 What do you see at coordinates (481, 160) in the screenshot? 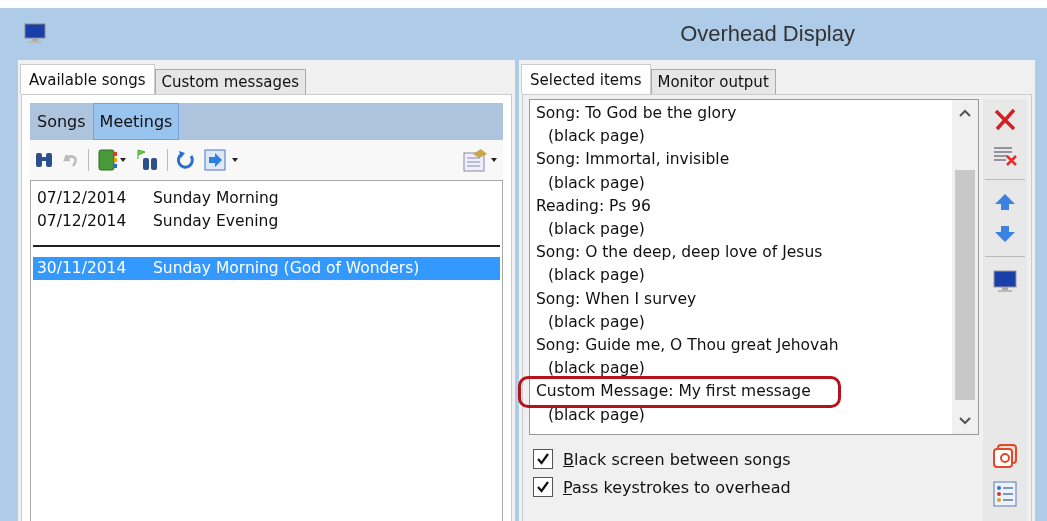
I see `properties-icon` at bounding box center [481, 160].